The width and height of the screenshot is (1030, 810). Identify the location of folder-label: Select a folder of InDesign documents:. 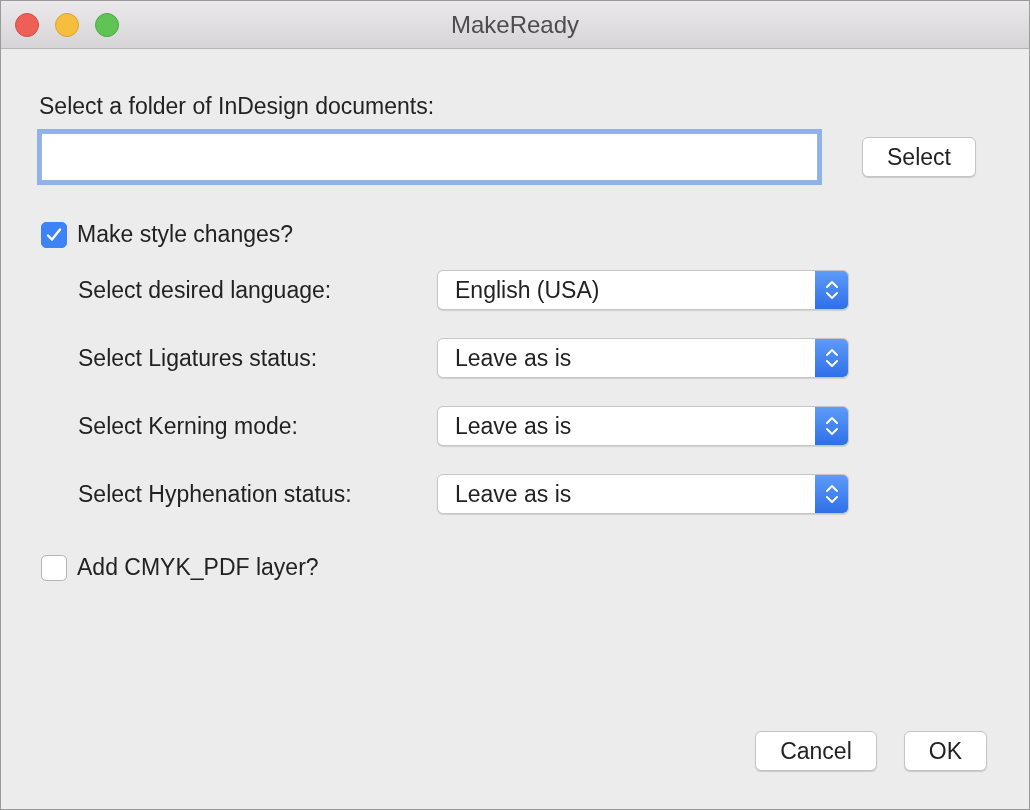
(237, 106).